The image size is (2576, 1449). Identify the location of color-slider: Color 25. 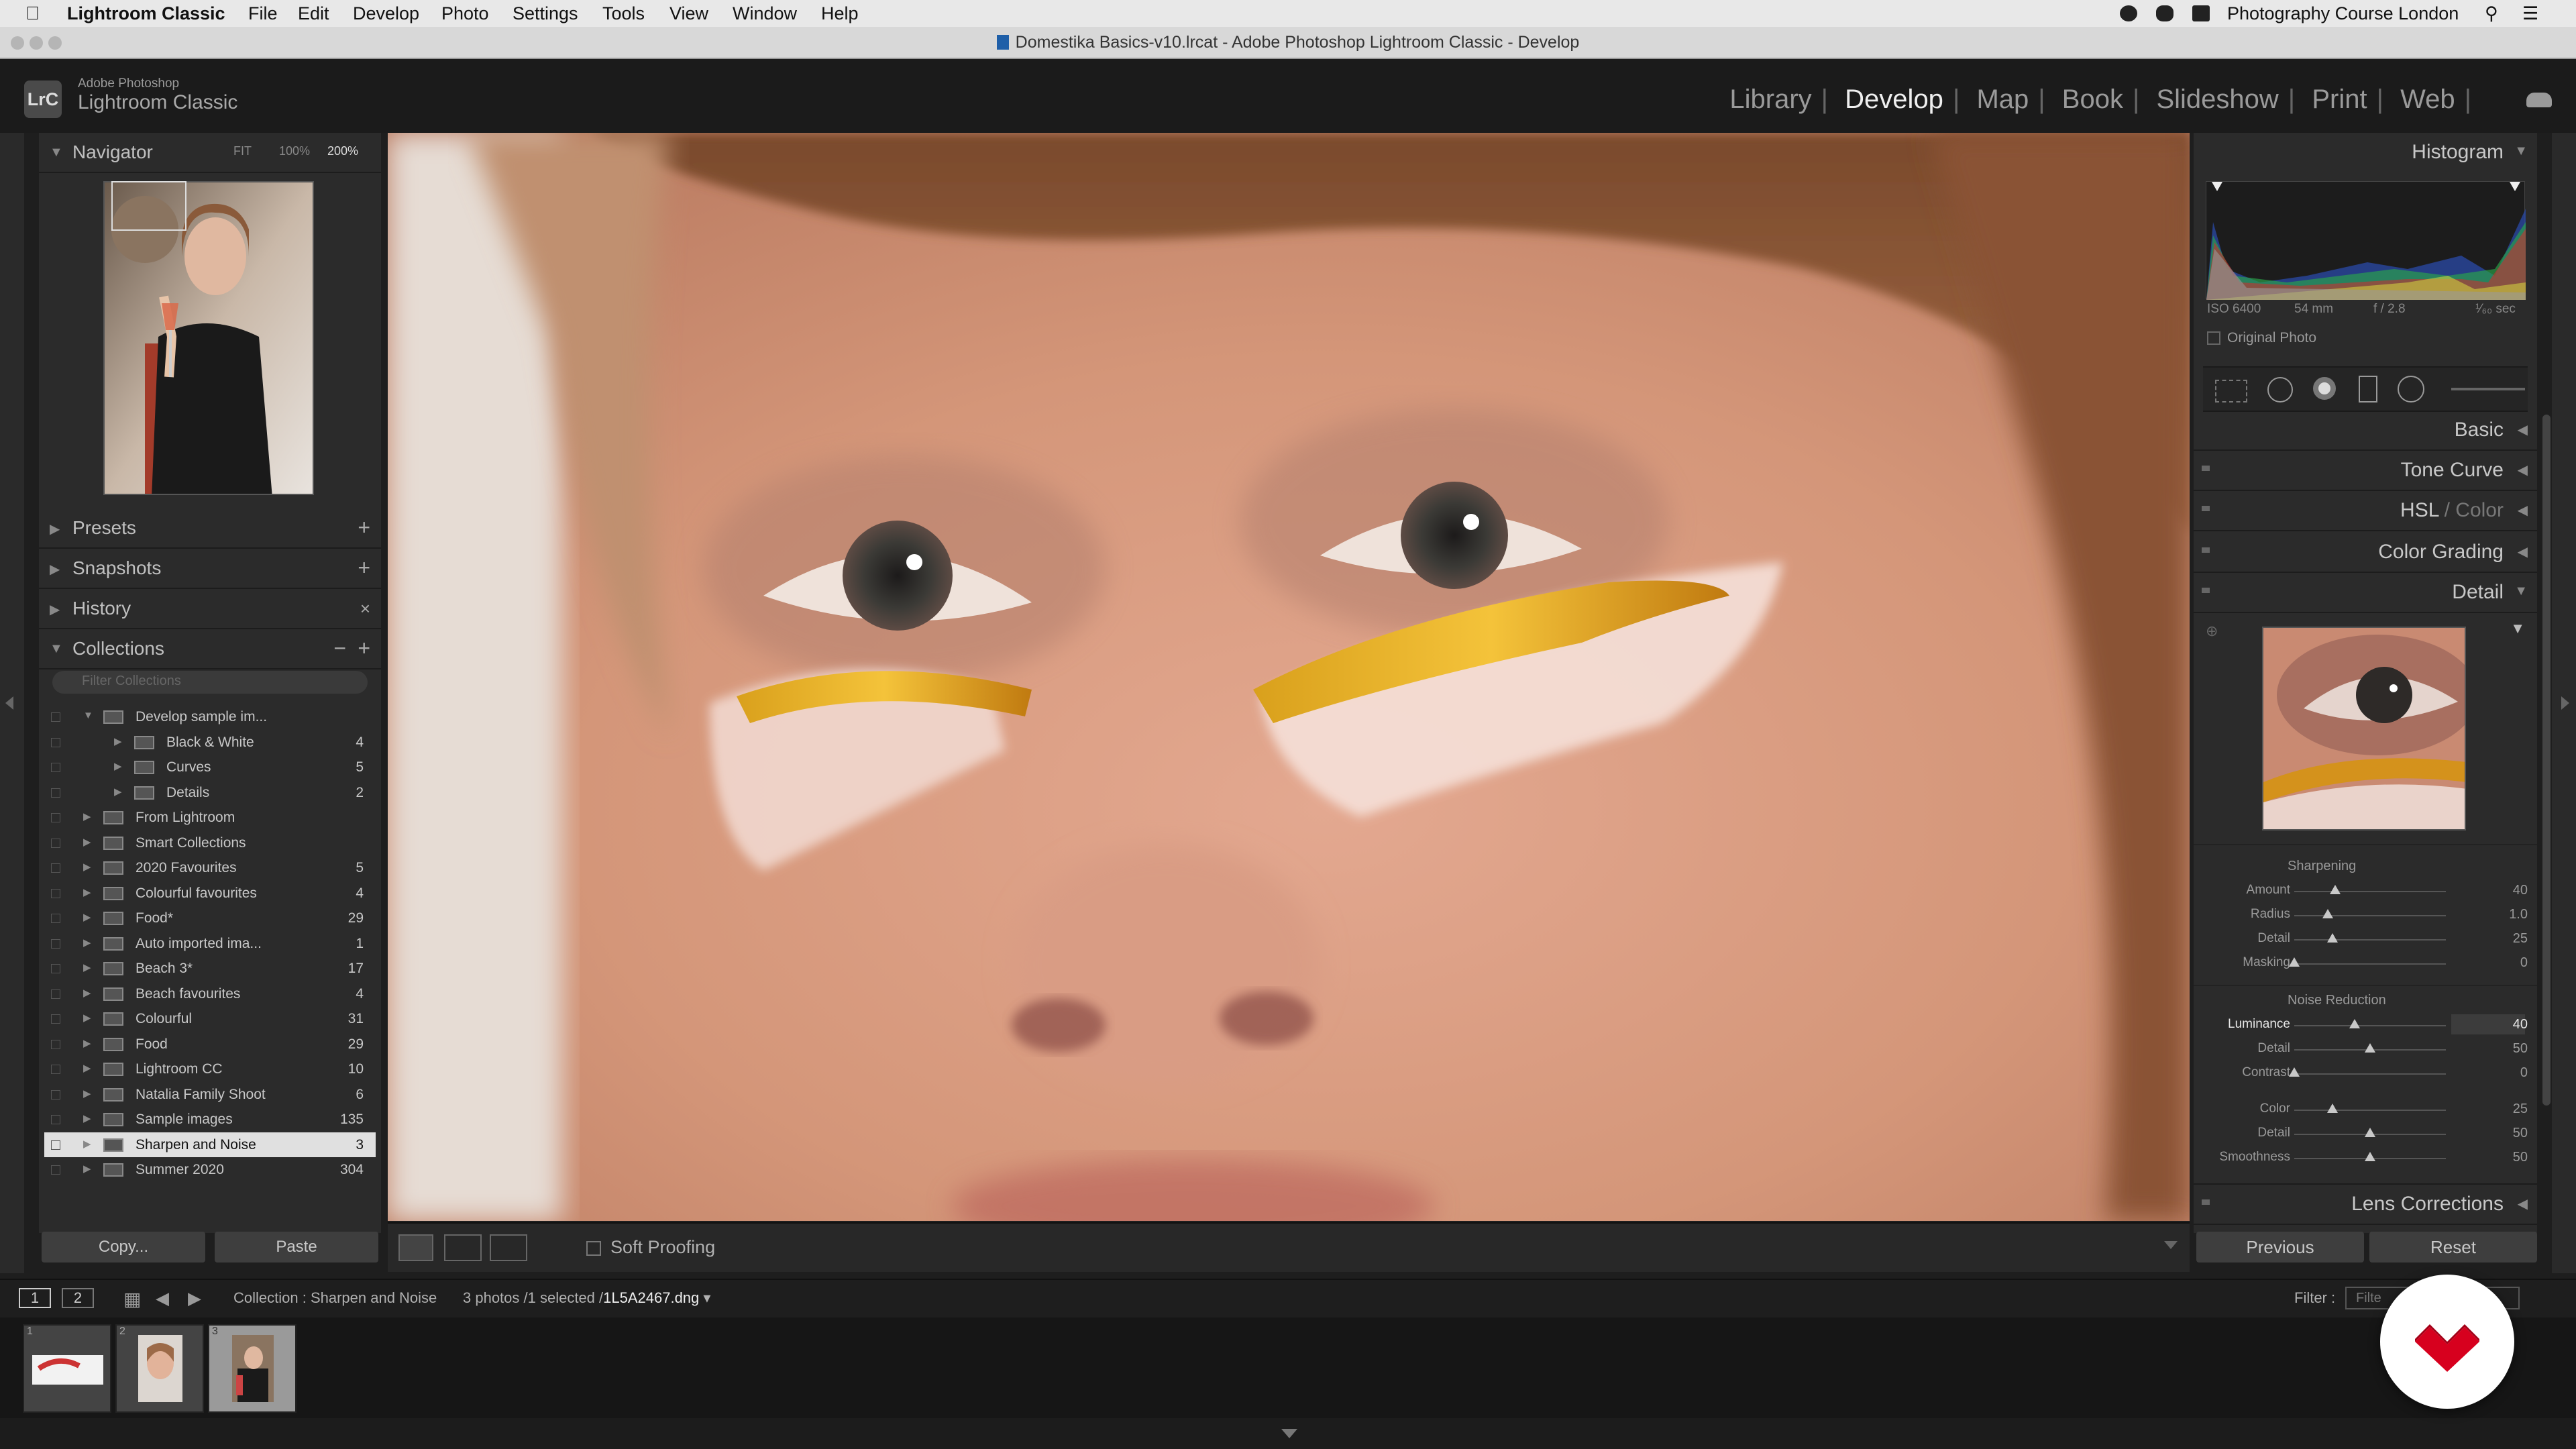
(2365, 1110).